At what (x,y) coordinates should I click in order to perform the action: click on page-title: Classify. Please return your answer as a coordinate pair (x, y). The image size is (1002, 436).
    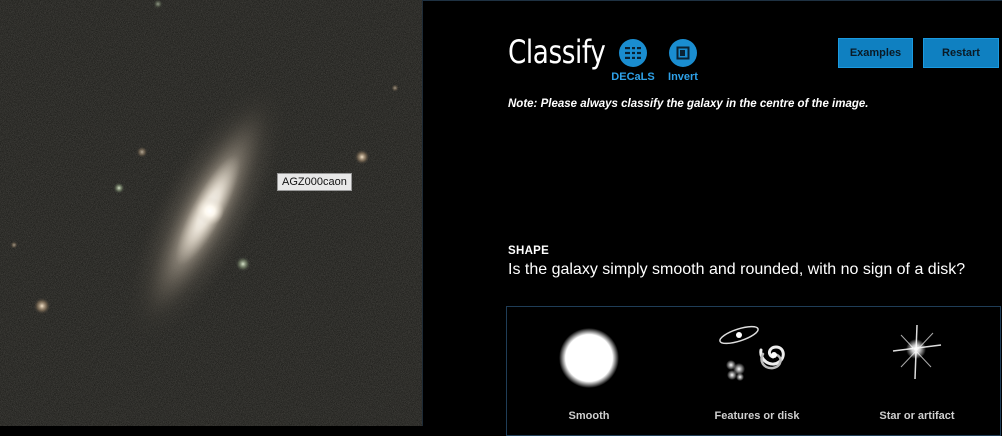
    Looking at the image, I should click on (557, 52).